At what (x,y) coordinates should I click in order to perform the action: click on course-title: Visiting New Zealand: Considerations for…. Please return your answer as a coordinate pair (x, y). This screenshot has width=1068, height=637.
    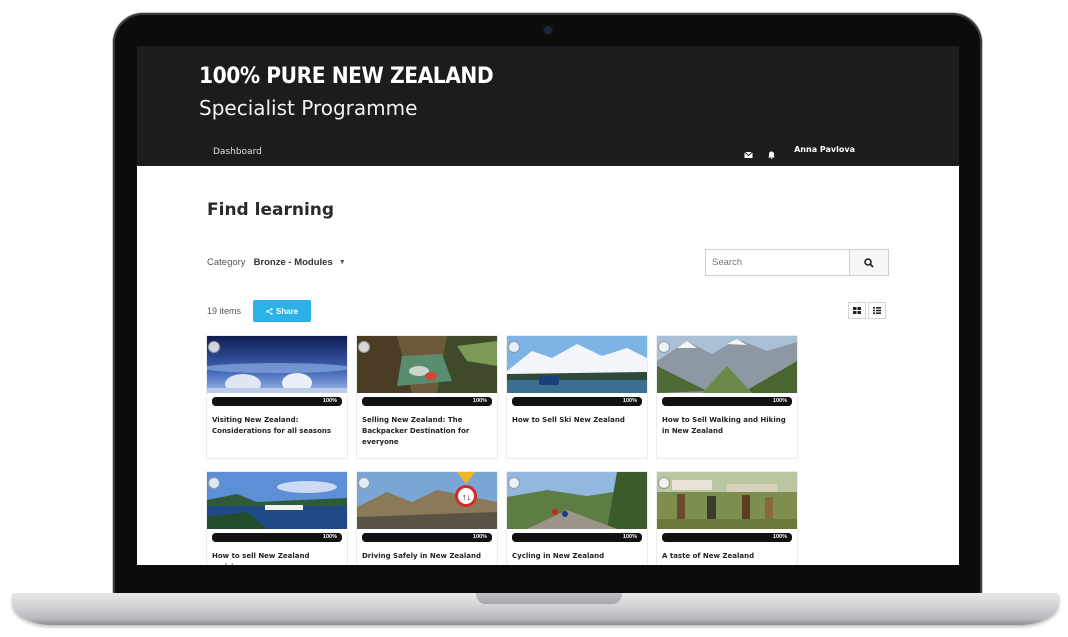
    Looking at the image, I should click on (272, 425).